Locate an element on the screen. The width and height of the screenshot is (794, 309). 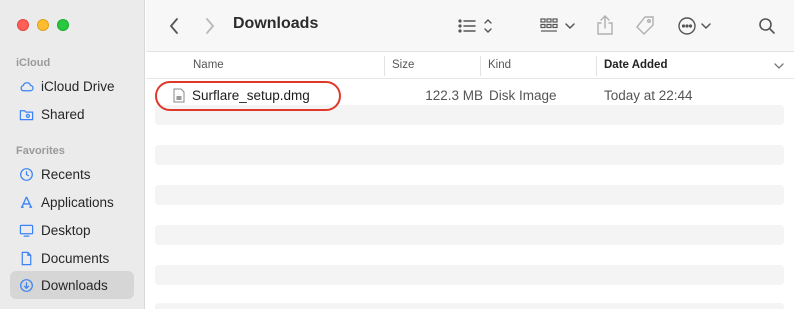
chevron-right-icon is located at coordinates (210, 26).